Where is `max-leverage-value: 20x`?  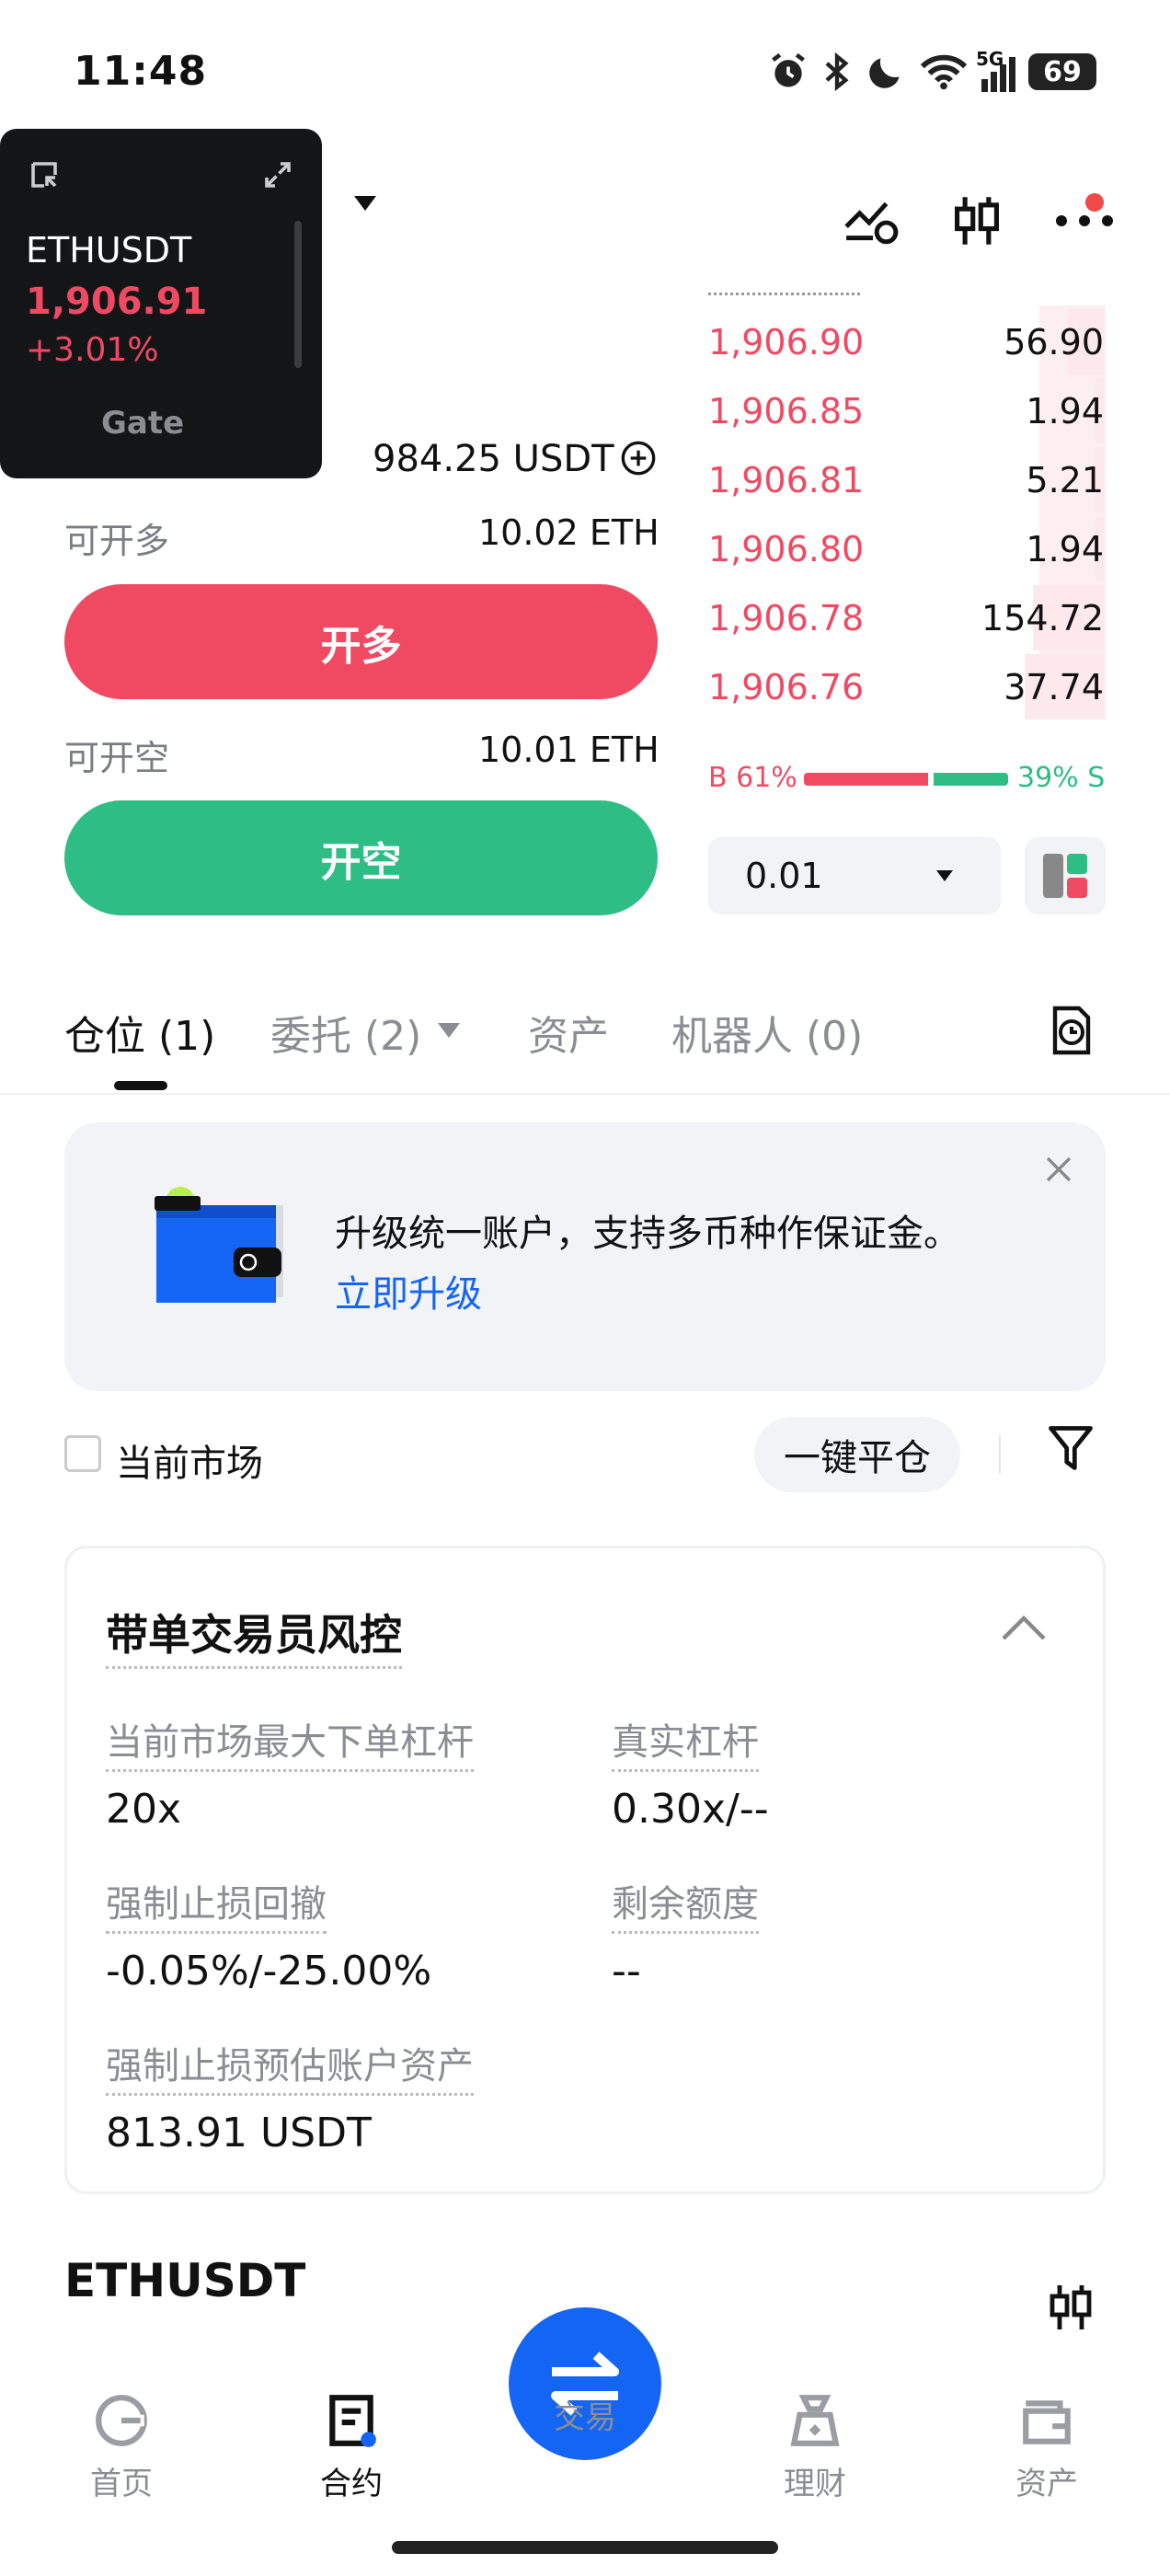 max-leverage-value: 20x is located at coordinates (144, 1809).